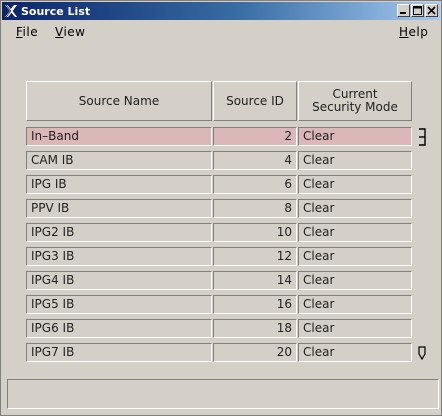  What do you see at coordinates (119, 232) in the screenshot?
I see `source-name-cell: IPG2 IB` at bounding box center [119, 232].